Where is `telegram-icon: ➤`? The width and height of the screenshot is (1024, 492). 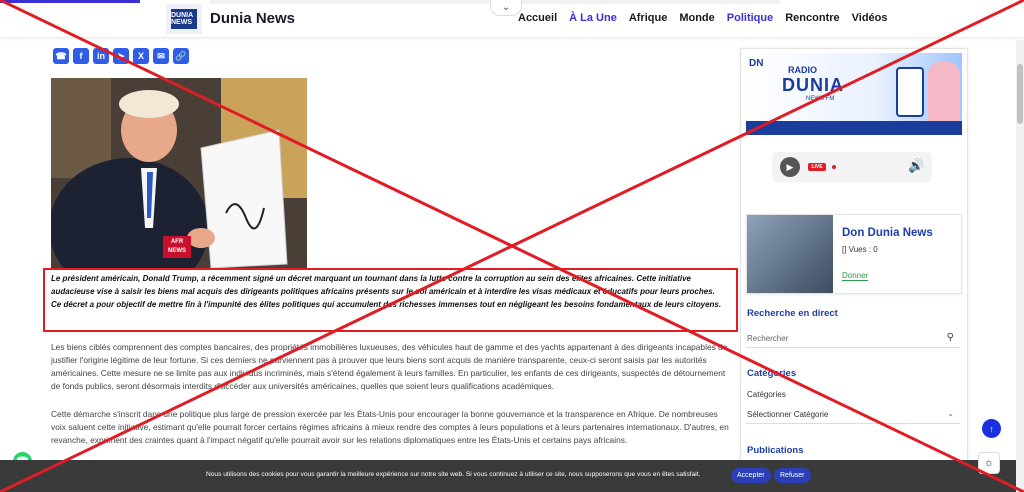
telegram-icon: ➤ is located at coordinates (121, 56).